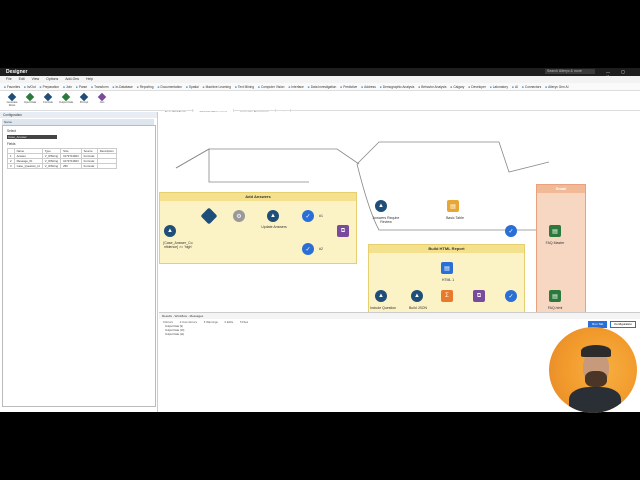 This screenshot has width=640, height=480. I want to click on filter-warnings: 5 Warnings, so click(211, 322).